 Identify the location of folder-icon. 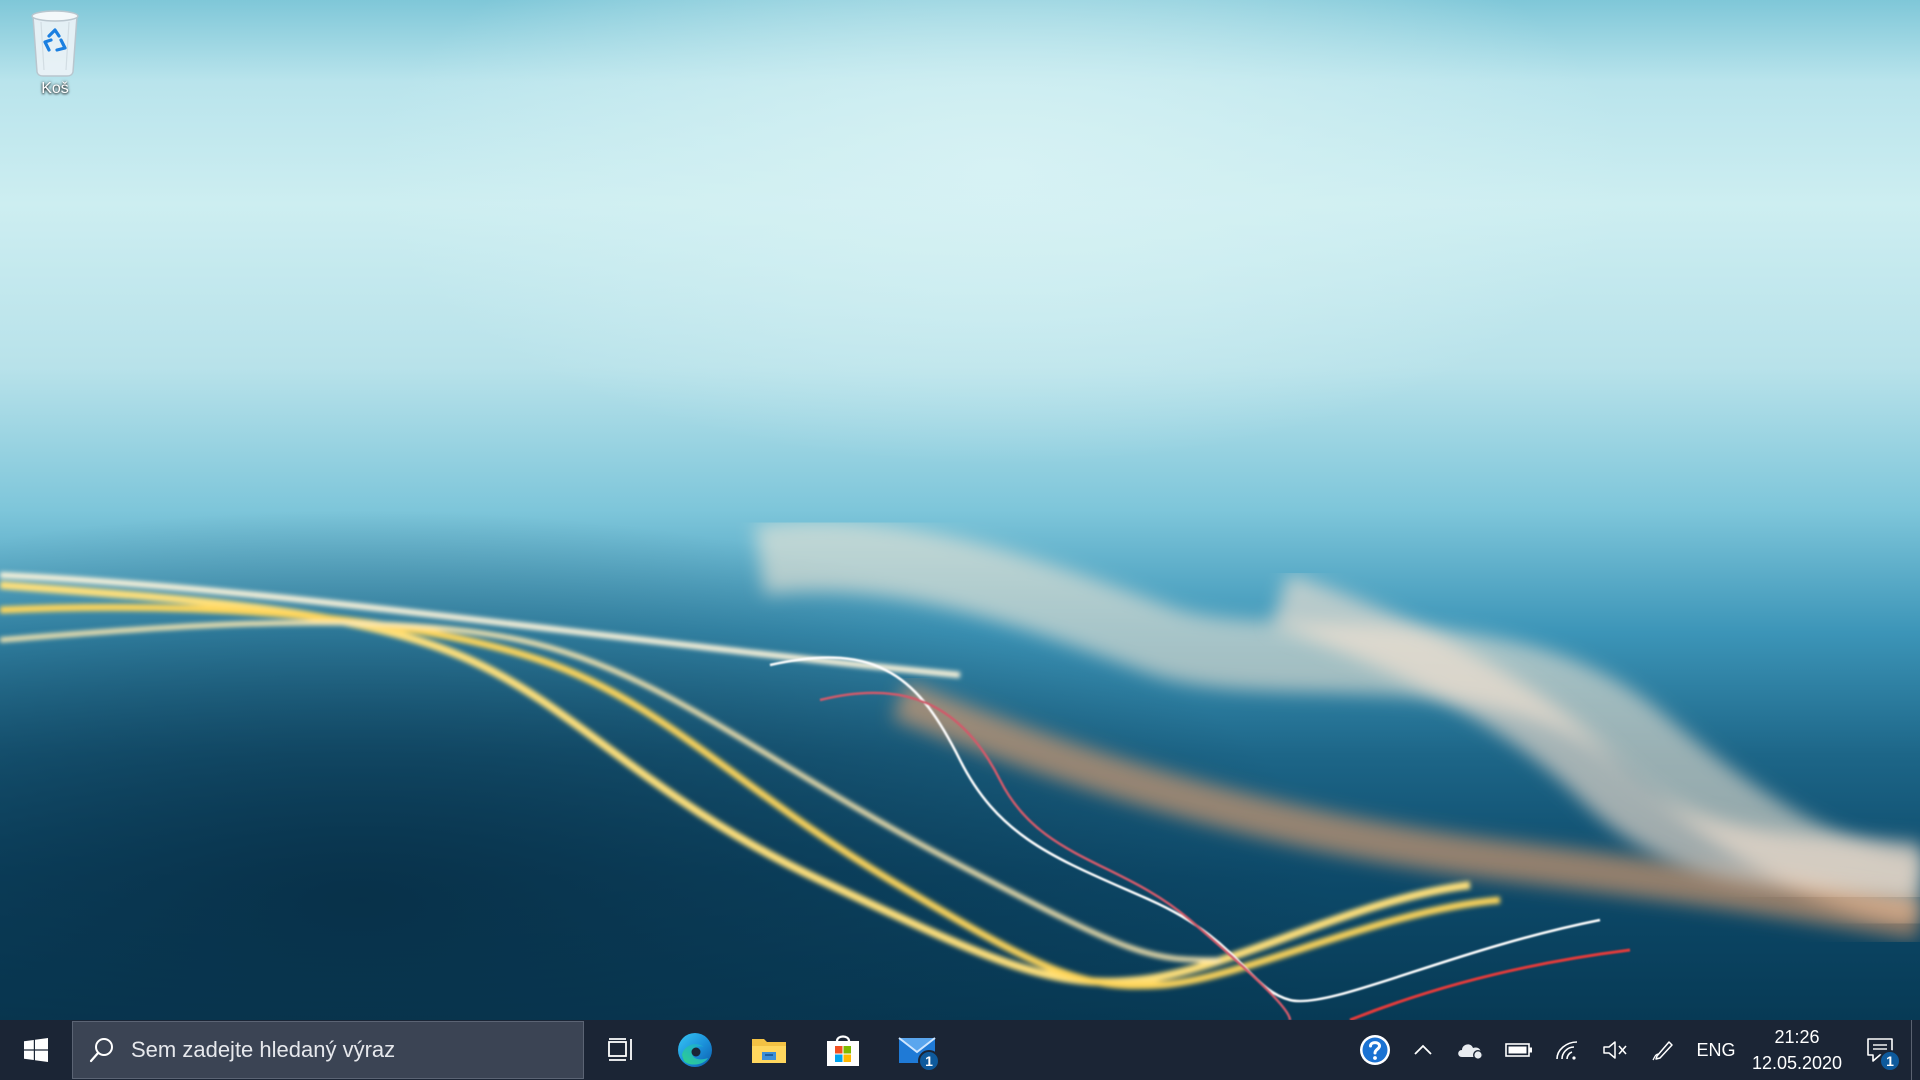
(769, 1051).